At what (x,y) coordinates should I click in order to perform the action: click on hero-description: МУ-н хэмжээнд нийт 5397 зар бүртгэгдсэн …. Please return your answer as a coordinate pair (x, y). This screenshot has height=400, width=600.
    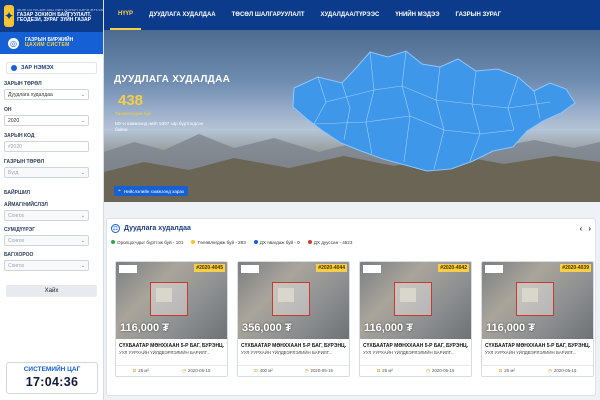
    Looking at the image, I should click on (159, 127).